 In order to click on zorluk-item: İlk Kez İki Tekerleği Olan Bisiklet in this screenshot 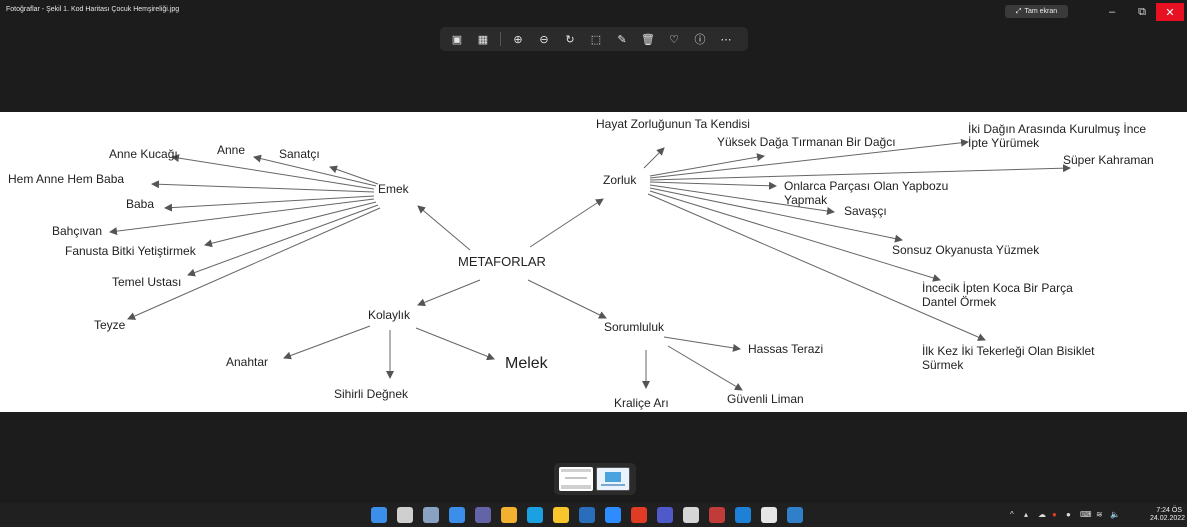, I will do `click(1008, 351)`.